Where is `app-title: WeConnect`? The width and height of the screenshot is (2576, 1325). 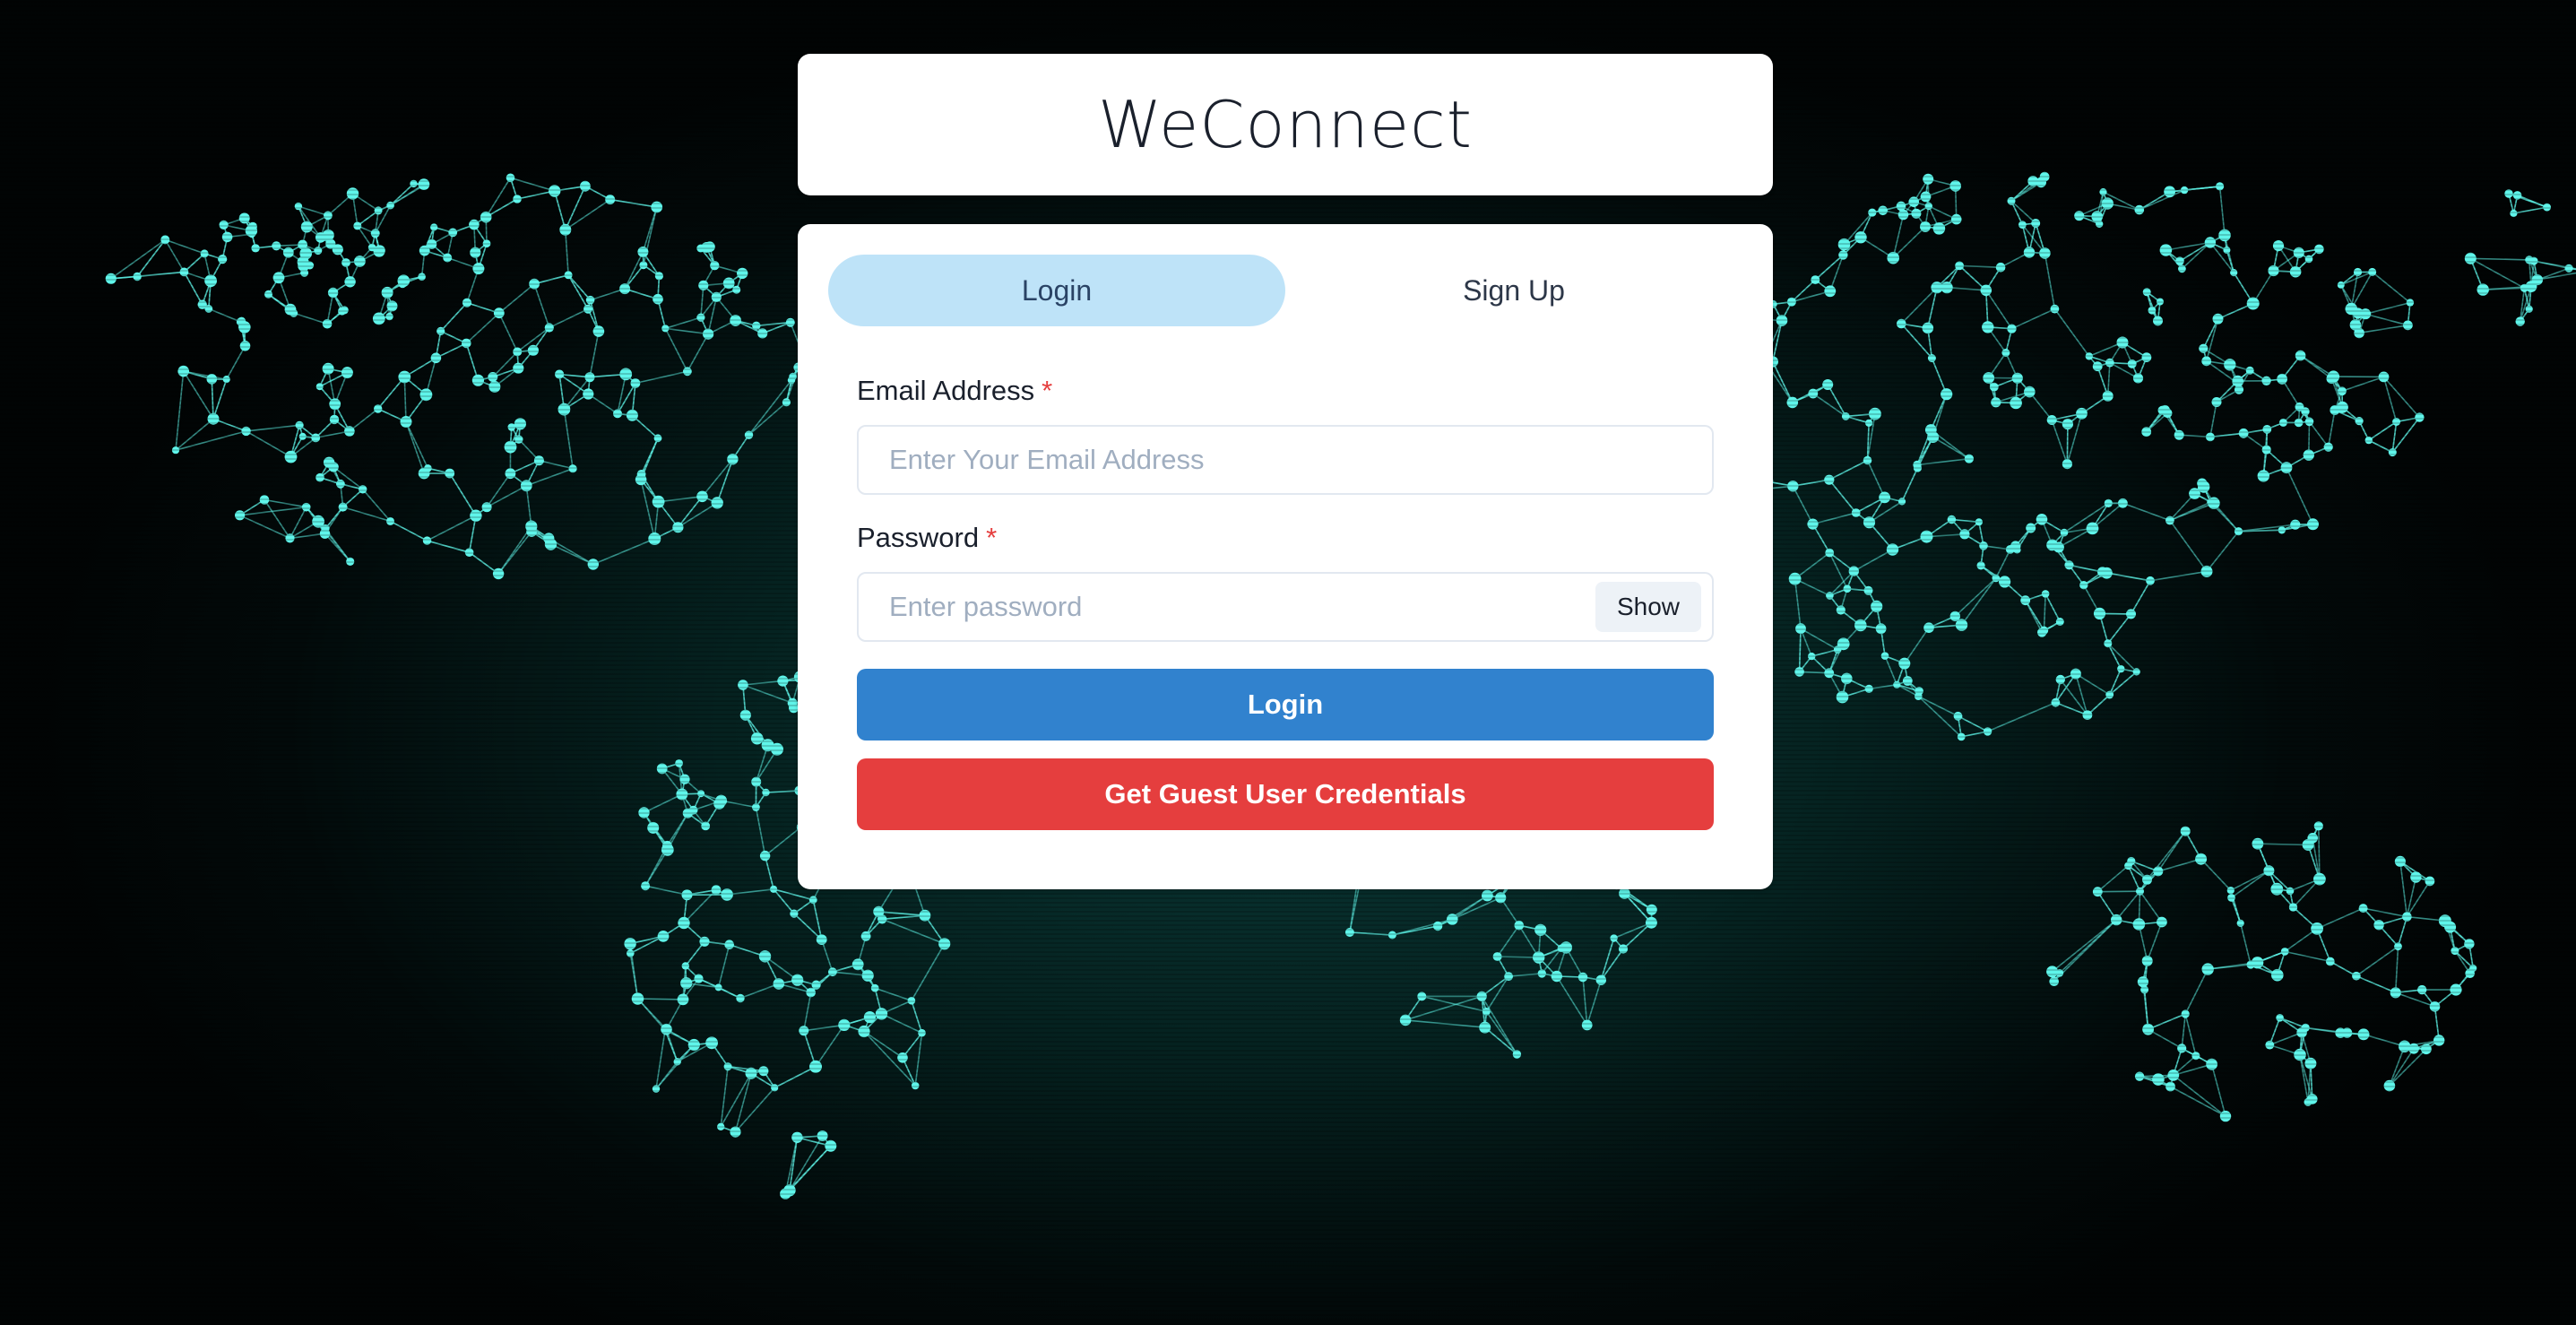 app-title: WeConnect is located at coordinates (1285, 125).